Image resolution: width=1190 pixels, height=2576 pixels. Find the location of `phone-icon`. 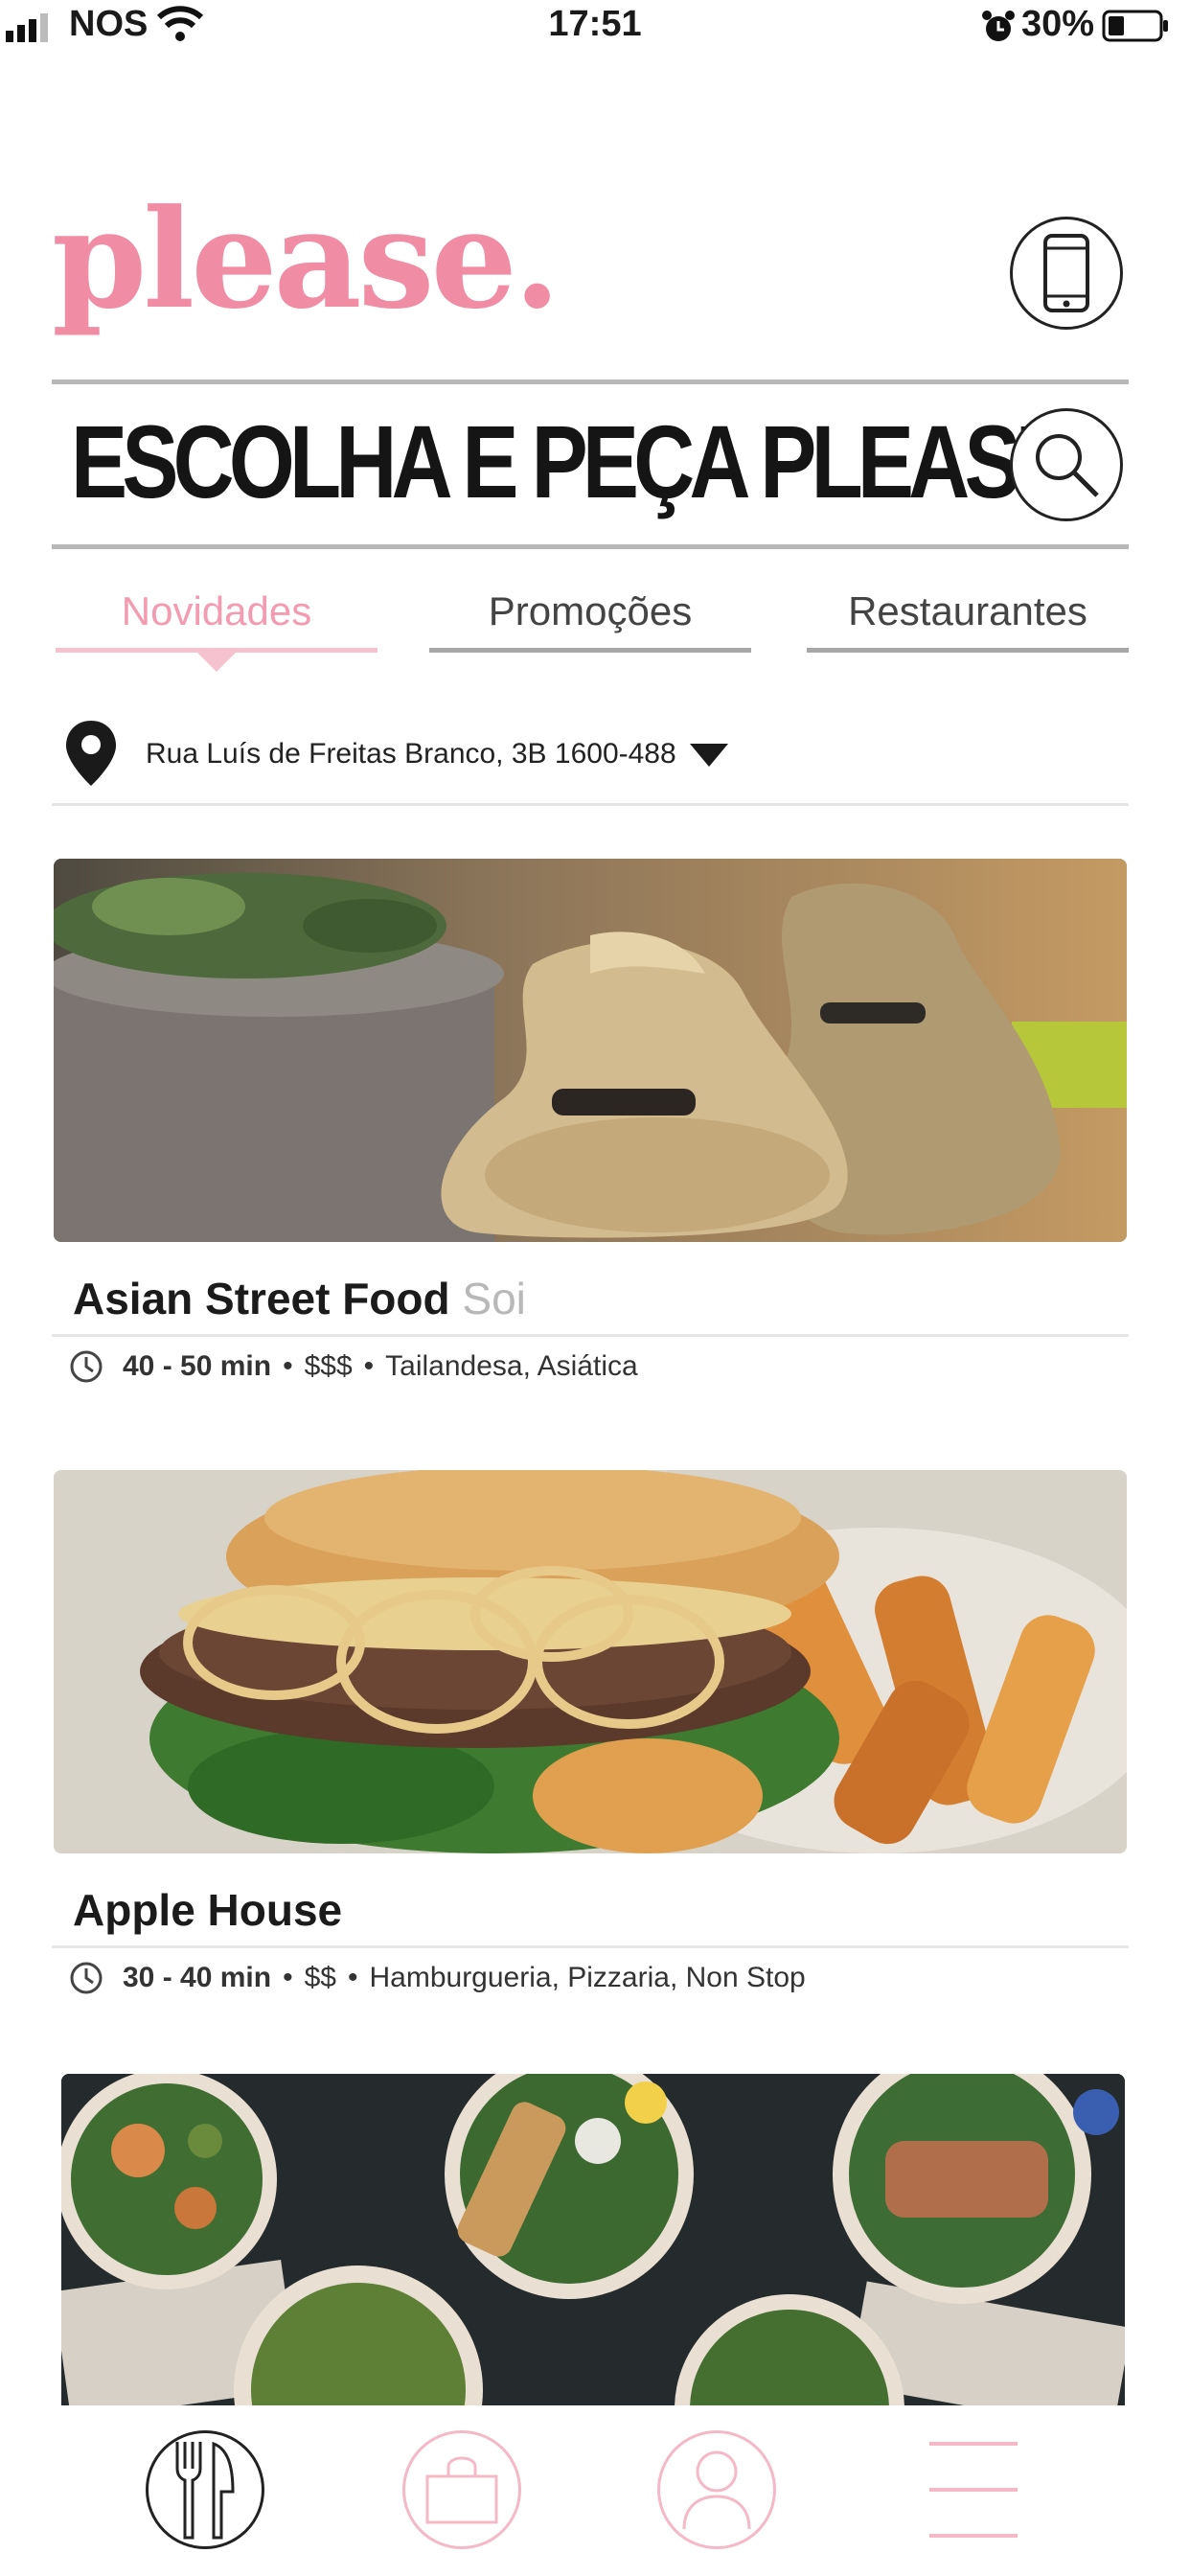

phone-icon is located at coordinates (1066, 273).